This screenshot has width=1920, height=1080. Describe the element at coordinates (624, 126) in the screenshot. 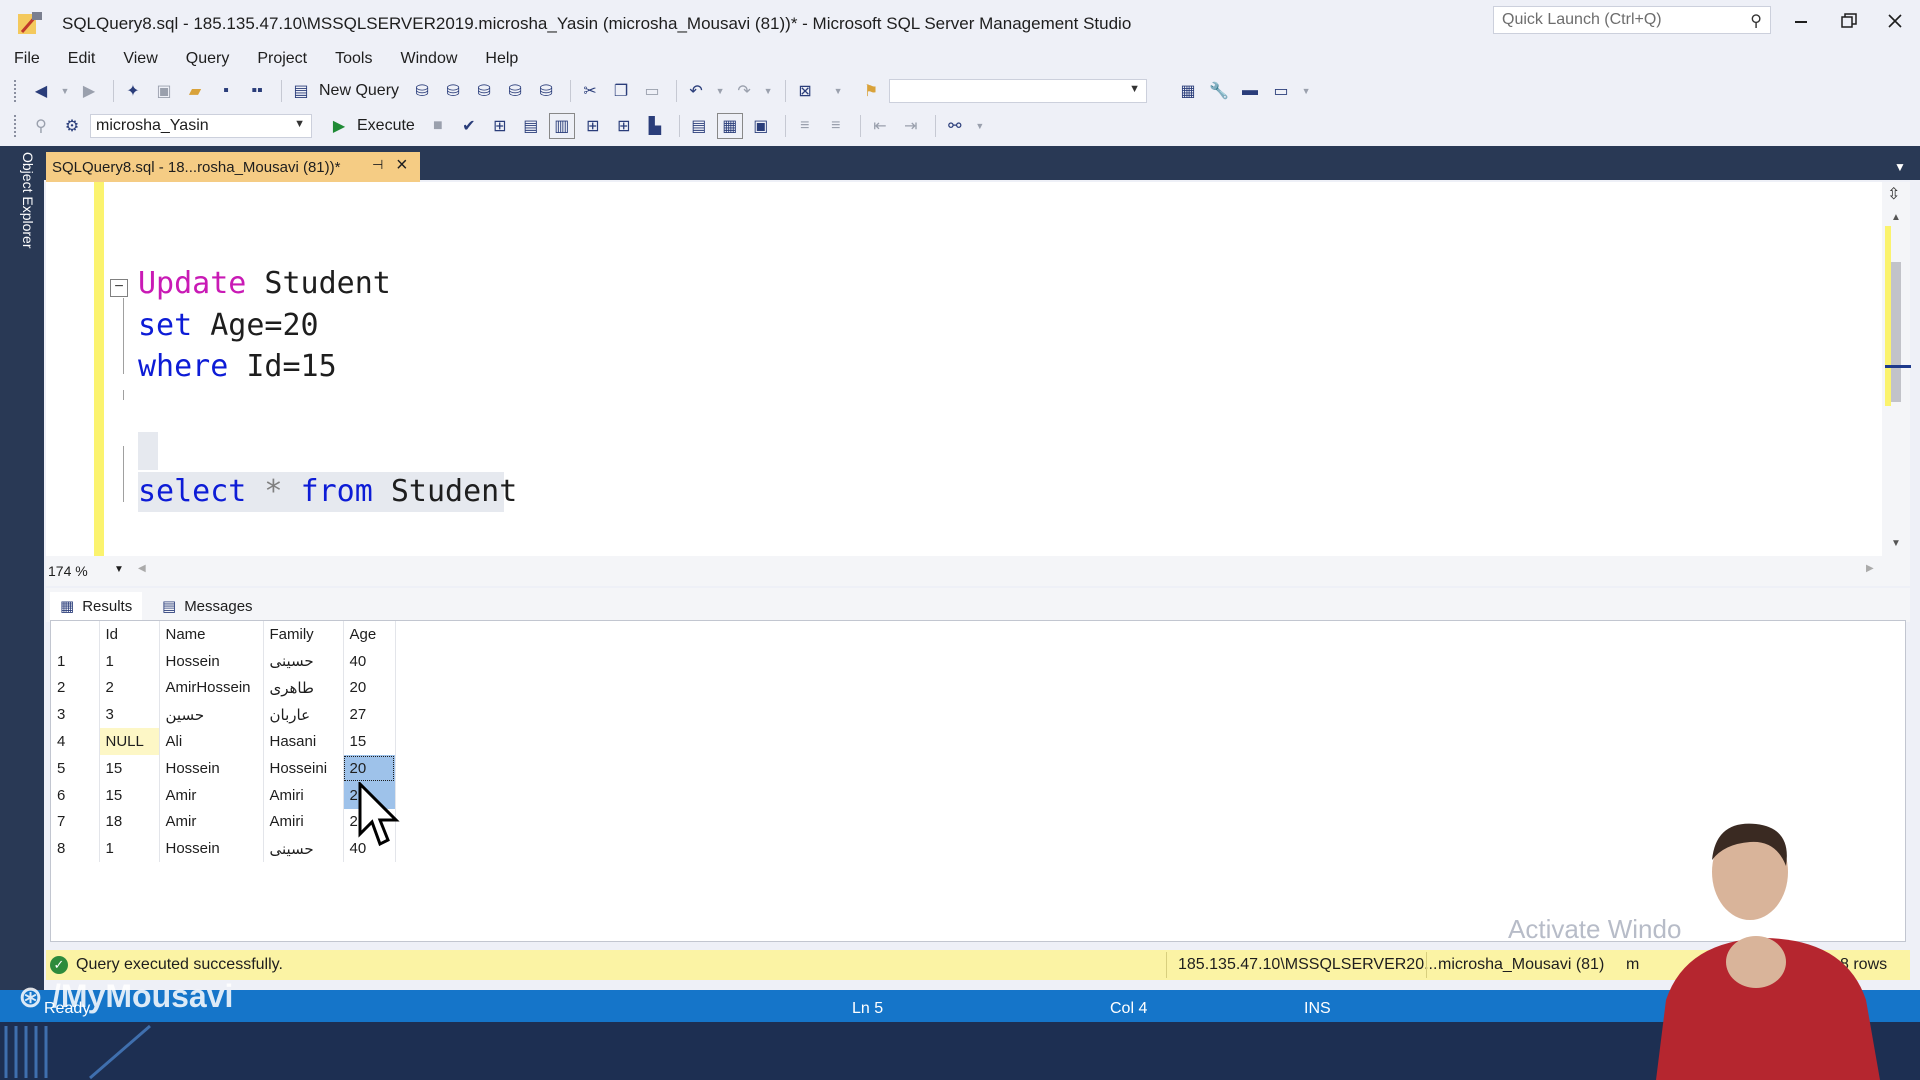

I see `live-stats-icon: ⊞` at that location.